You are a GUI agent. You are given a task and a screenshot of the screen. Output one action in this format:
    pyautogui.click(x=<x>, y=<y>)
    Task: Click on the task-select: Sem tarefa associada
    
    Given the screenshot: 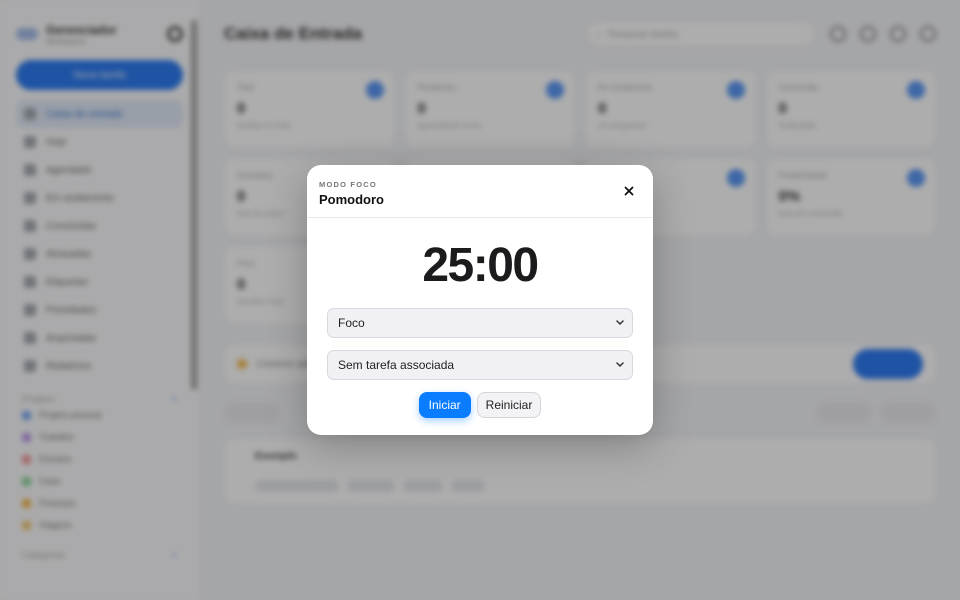 What is the action you would take?
    pyautogui.click(x=480, y=365)
    